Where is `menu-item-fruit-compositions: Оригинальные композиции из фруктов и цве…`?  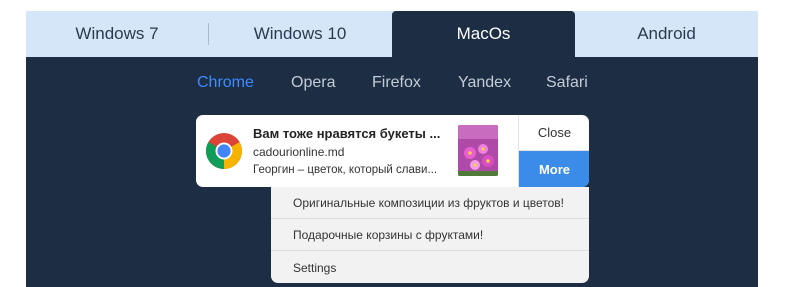
menu-item-fruit-compositions: Оригинальные композиции из фруктов и цве… is located at coordinates (430, 203).